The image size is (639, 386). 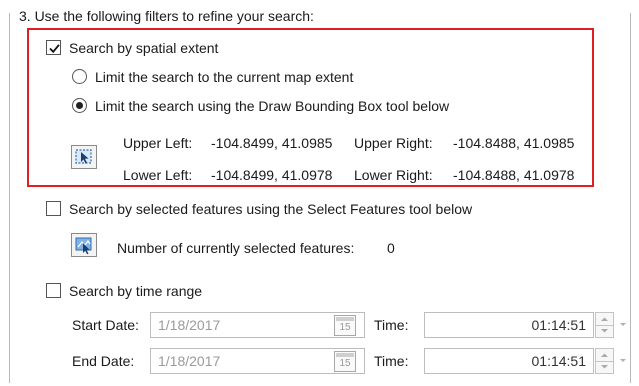 I want to click on draw-bounding-box-icon, so click(x=83, y=156).